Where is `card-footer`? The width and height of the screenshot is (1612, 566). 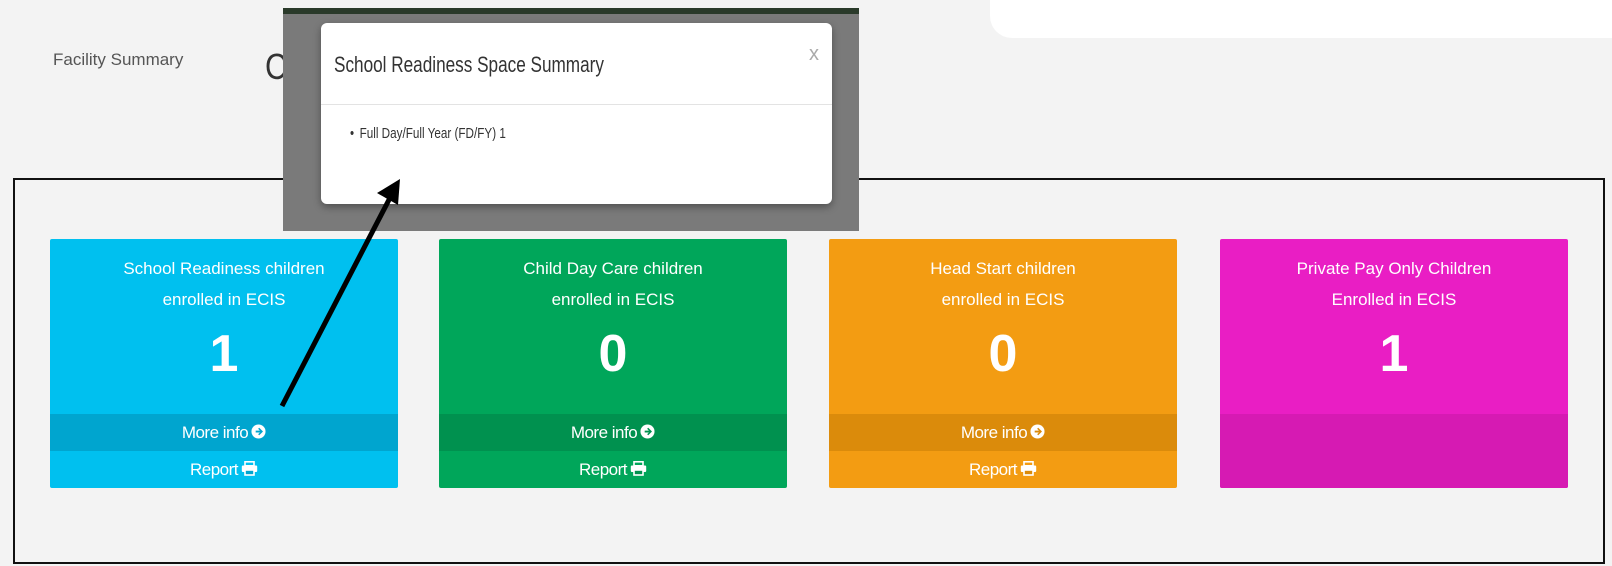
card-footer is located at coordinates (1394, 451).